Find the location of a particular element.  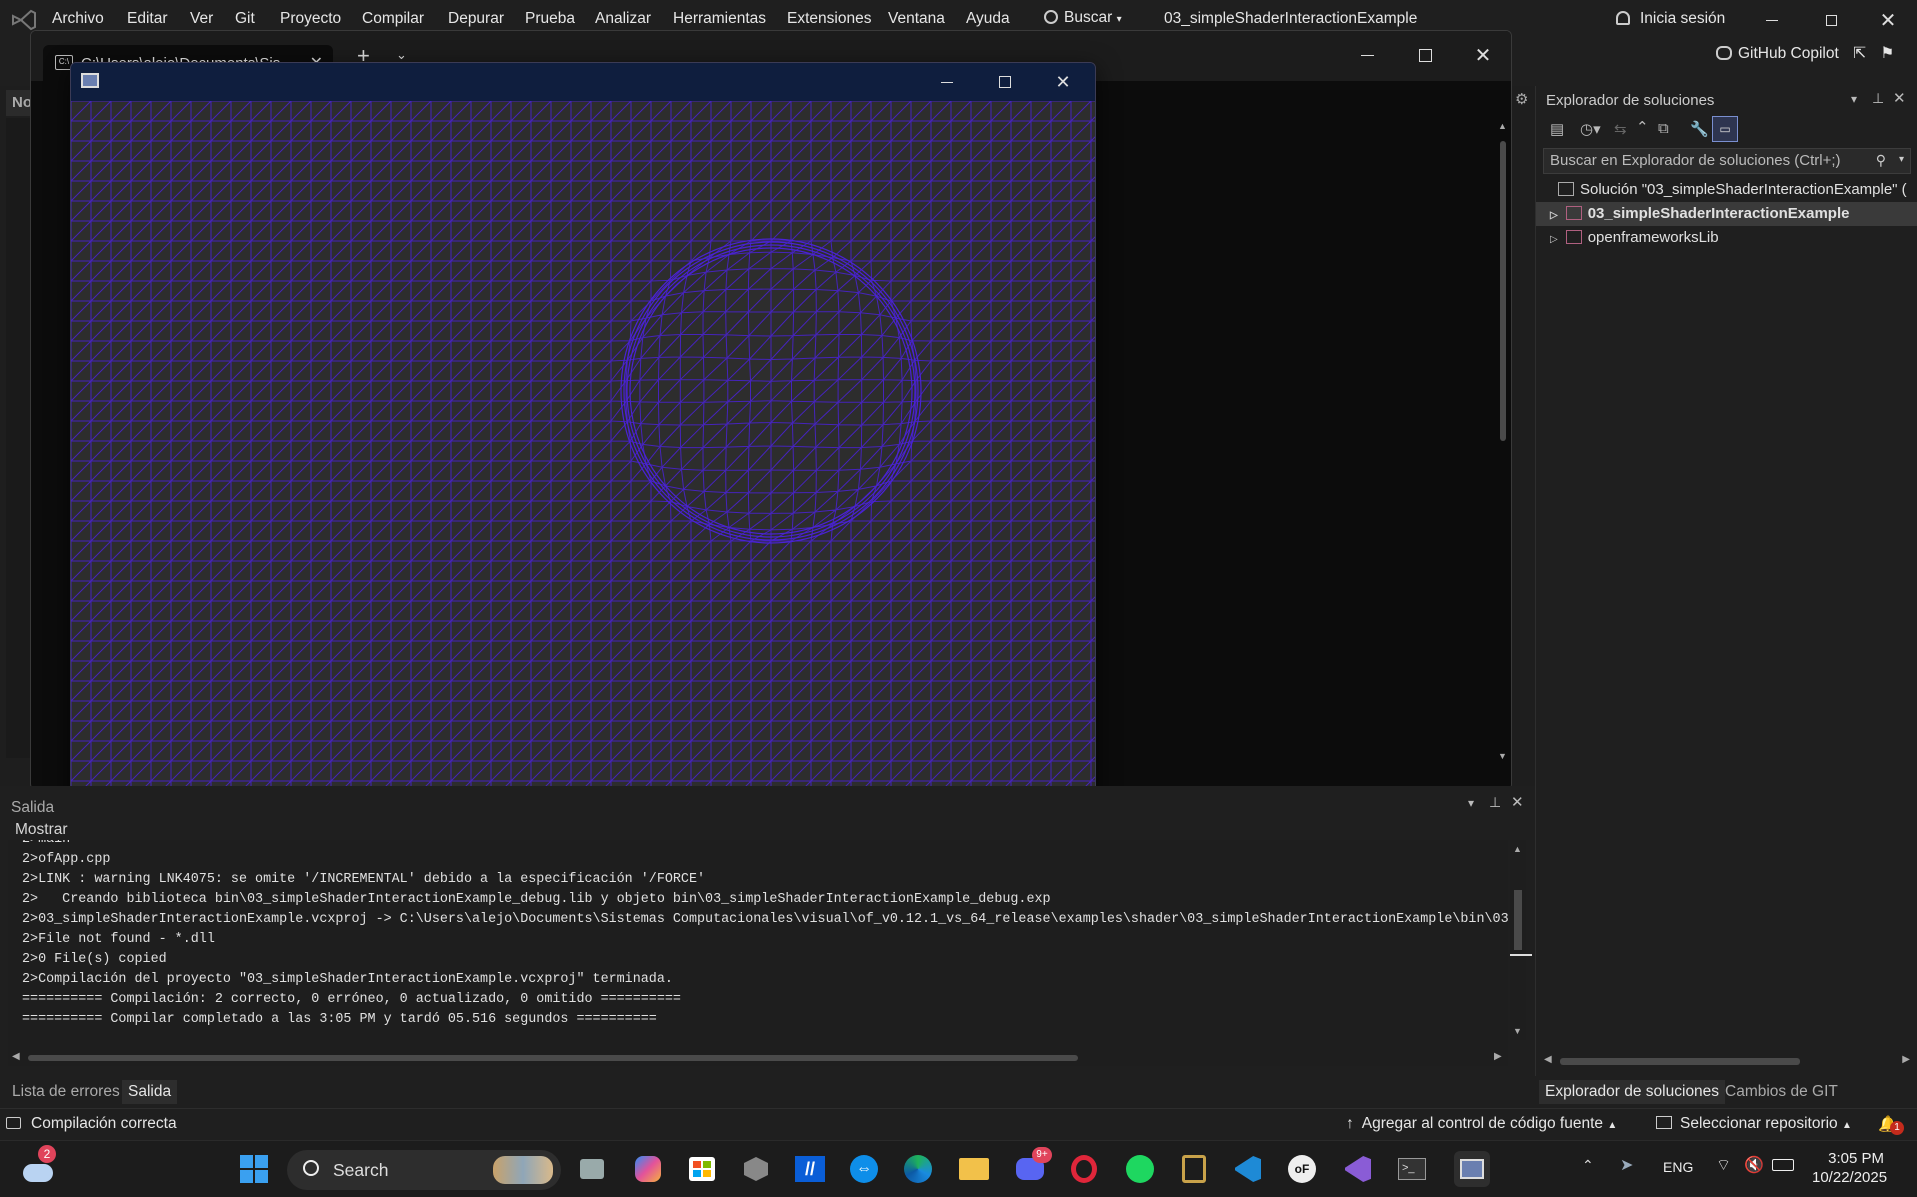

vscode-icon is located at coordinates (1248, 1169).